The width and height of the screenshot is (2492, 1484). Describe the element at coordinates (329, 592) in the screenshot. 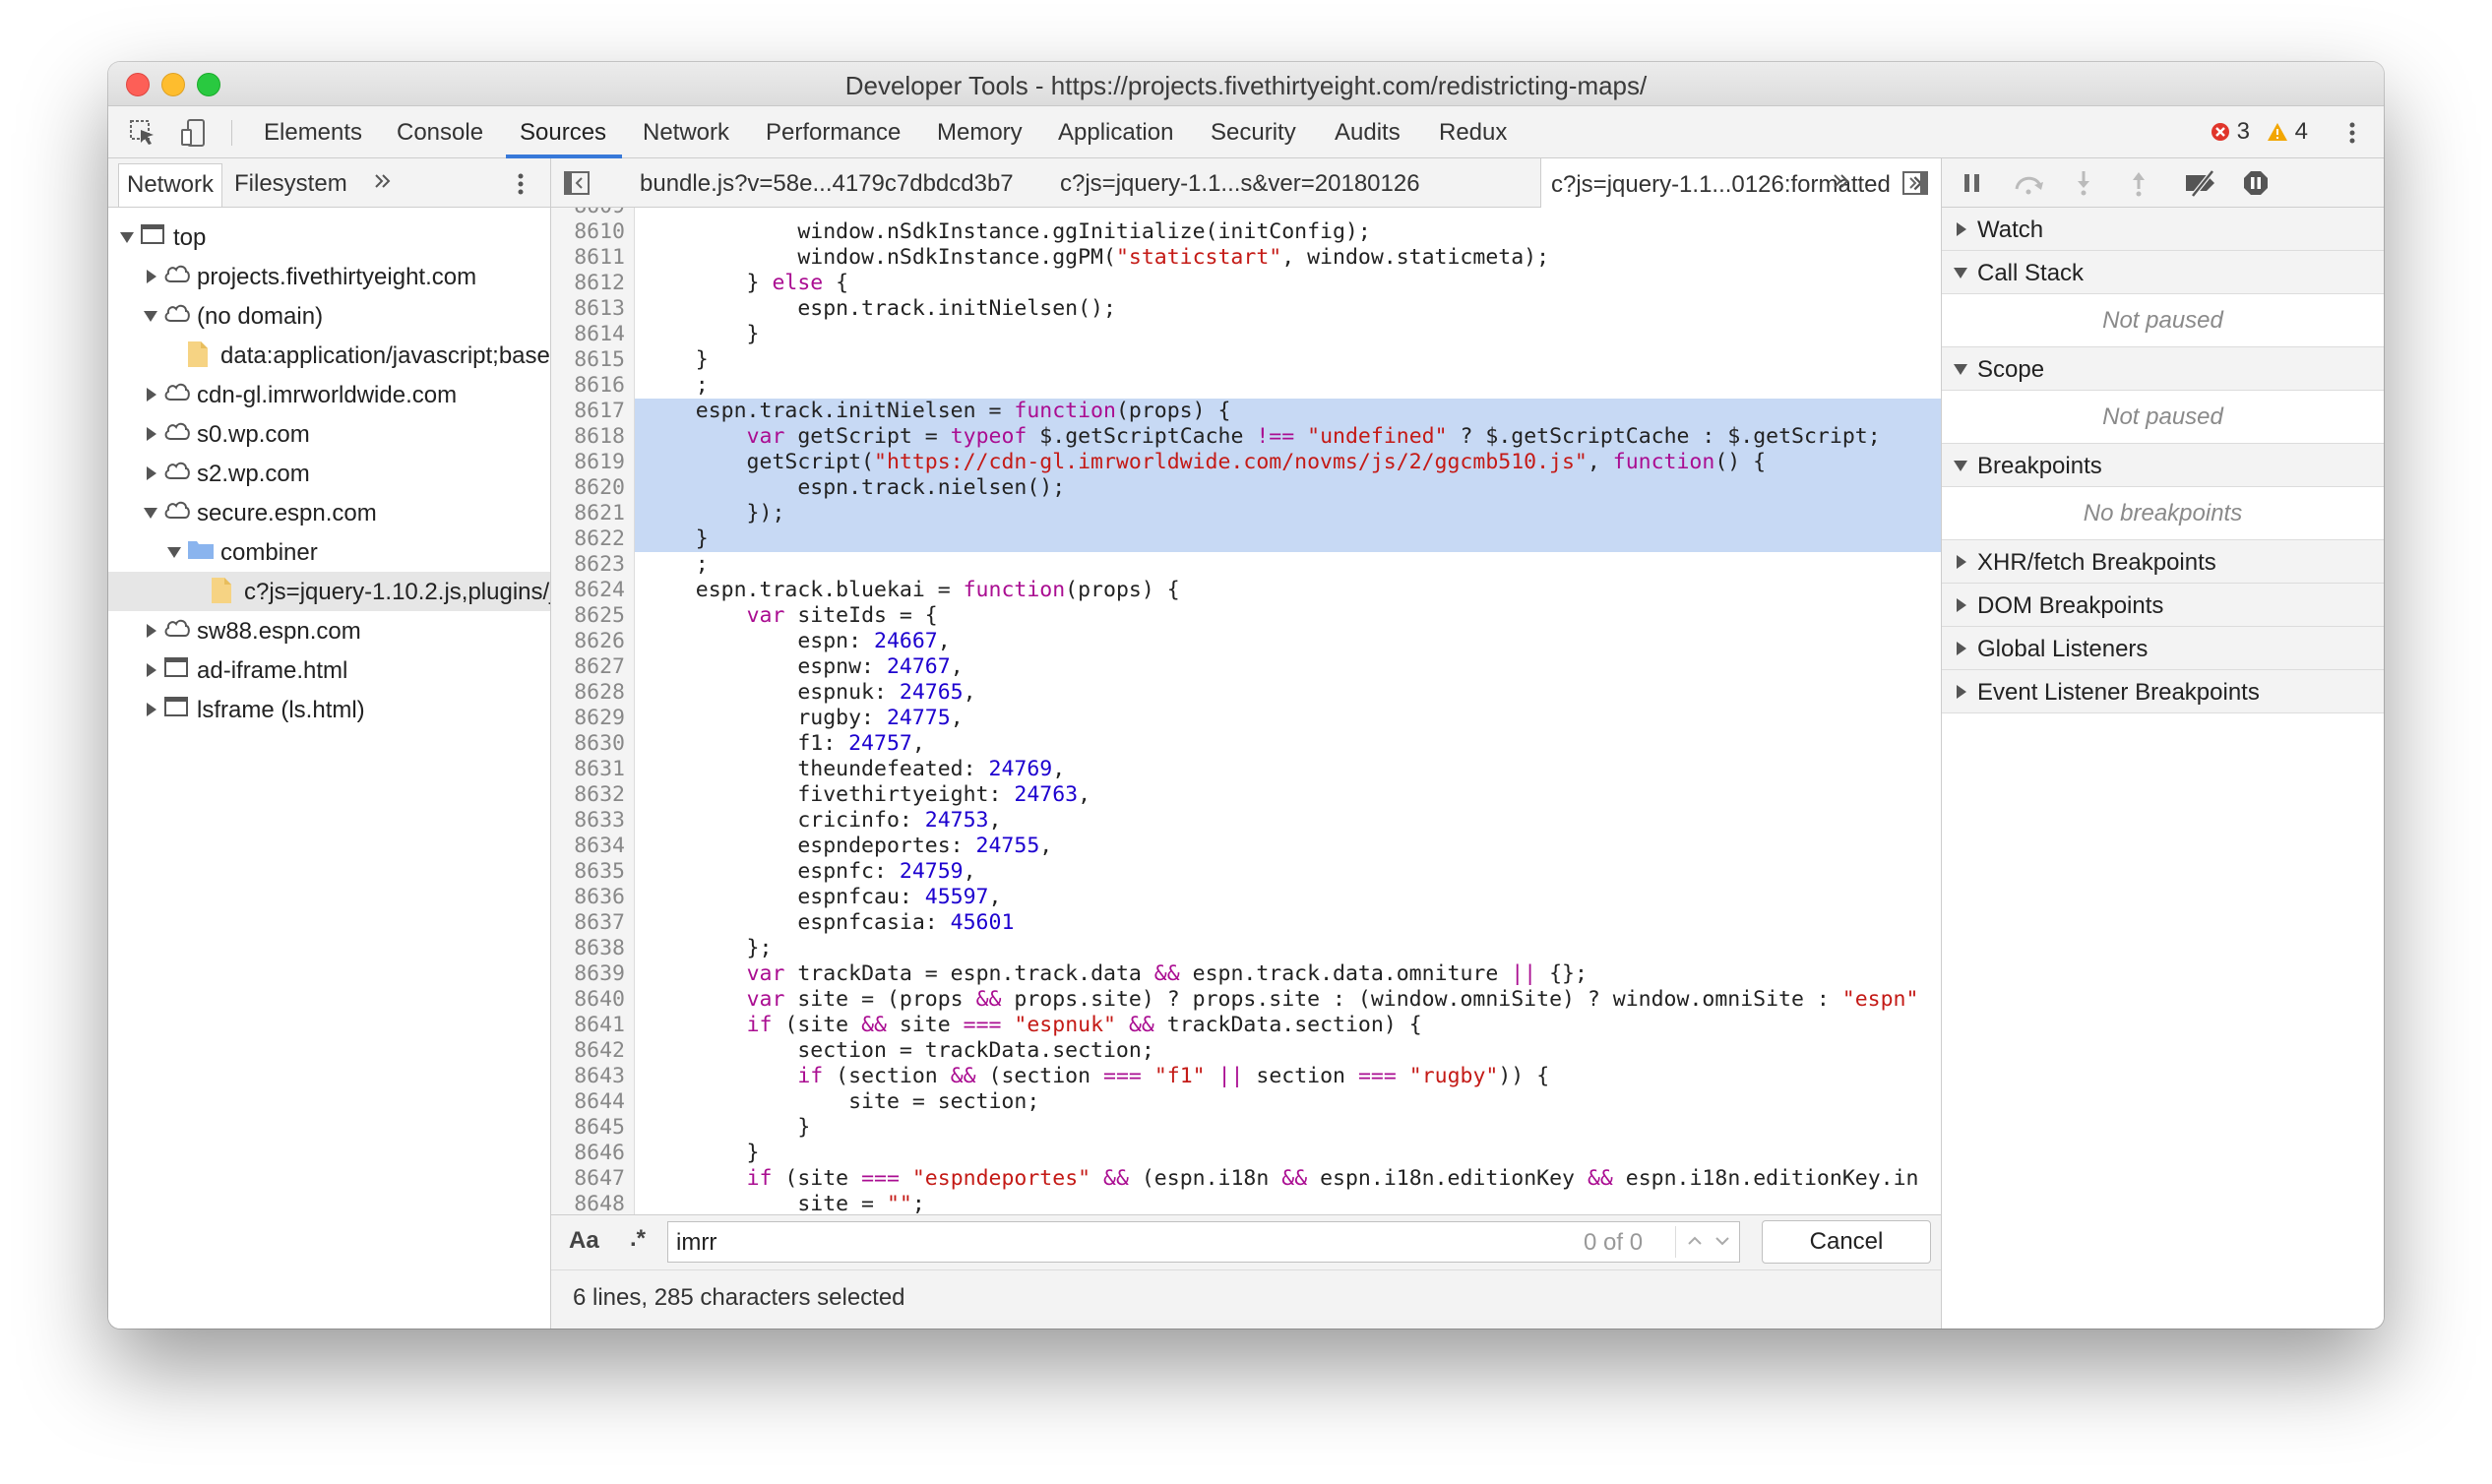

I see `tree-item: c?js=jquery-1.10.2.js,plugins/j` at that location.